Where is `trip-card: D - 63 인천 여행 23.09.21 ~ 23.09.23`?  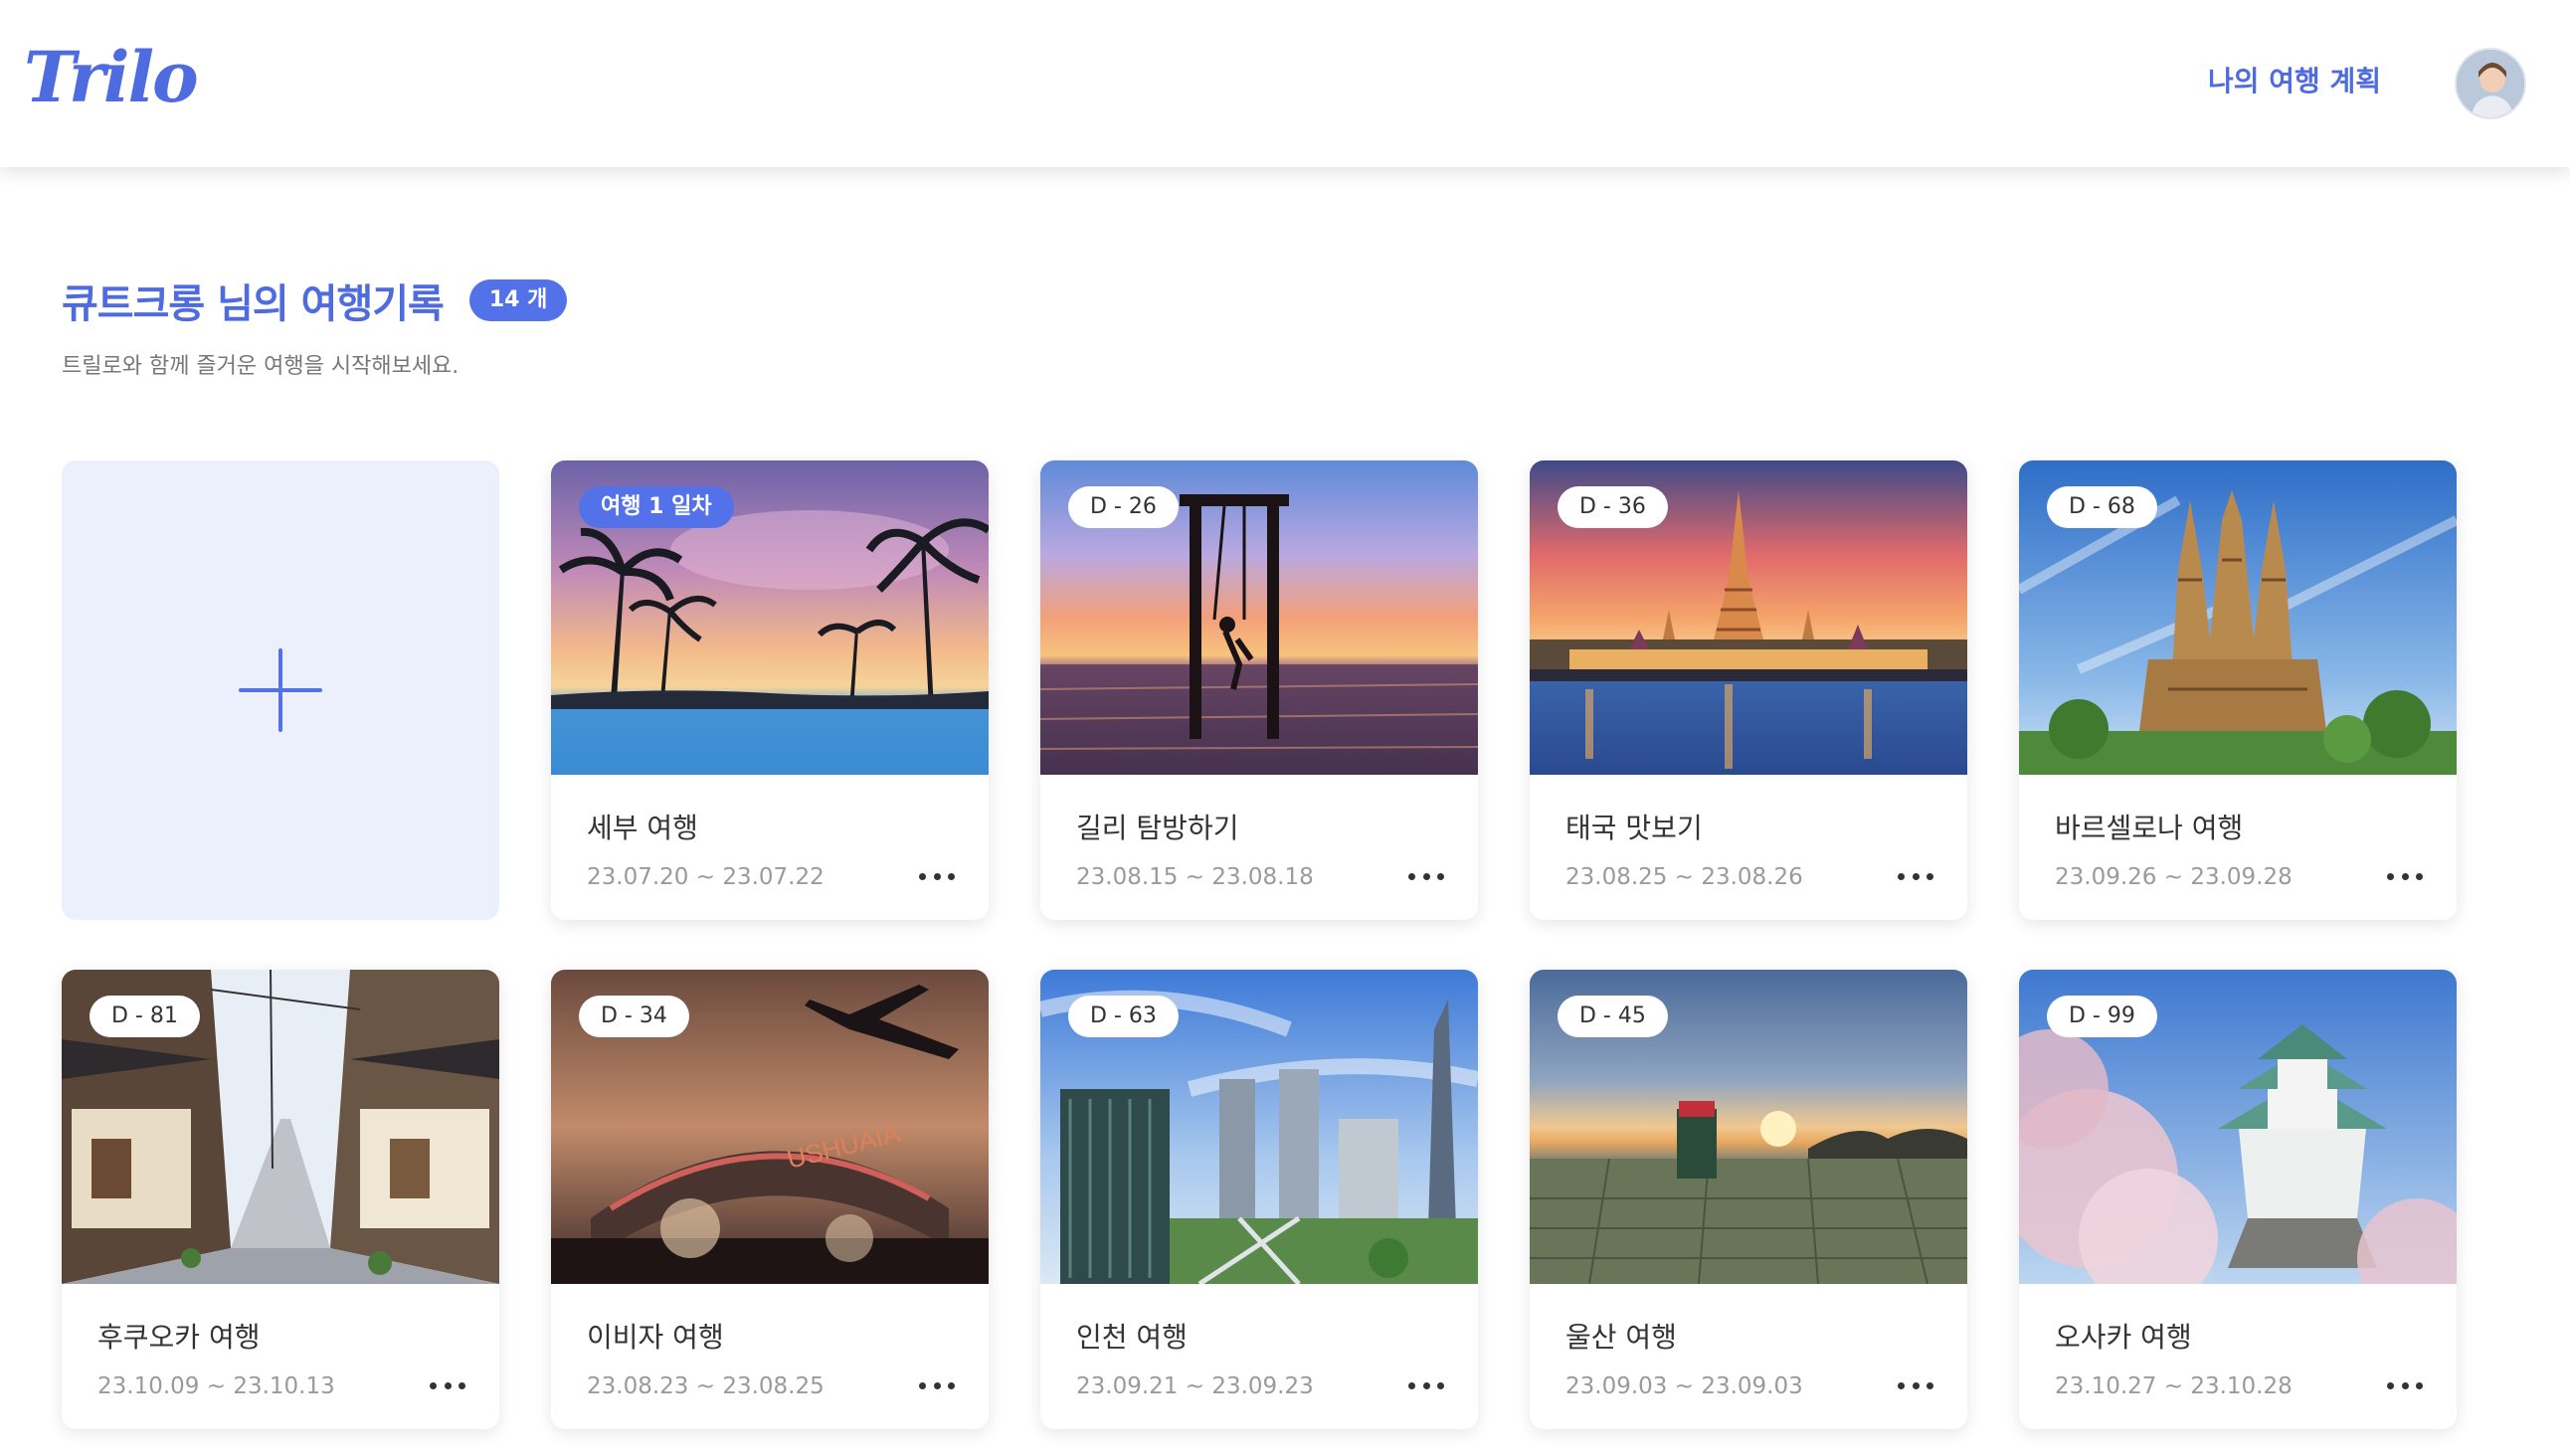 trip-card: D - 63 인천 여행 23.09.21 ~ 23.09.23 is located at coordinates (1259, 1199).